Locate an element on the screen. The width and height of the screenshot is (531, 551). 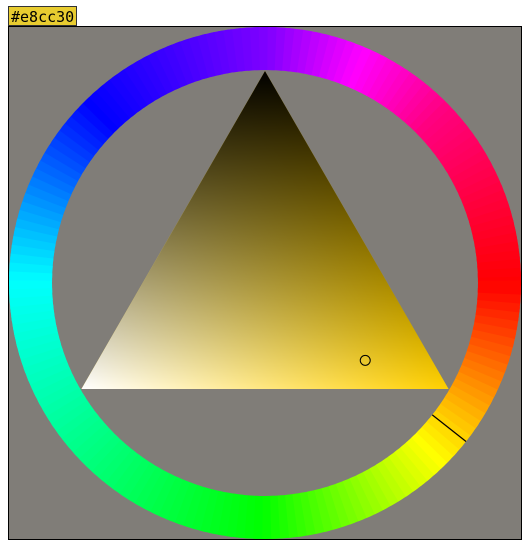
hex-value-label: #e8cc30 is located at coordinates (43, 16).